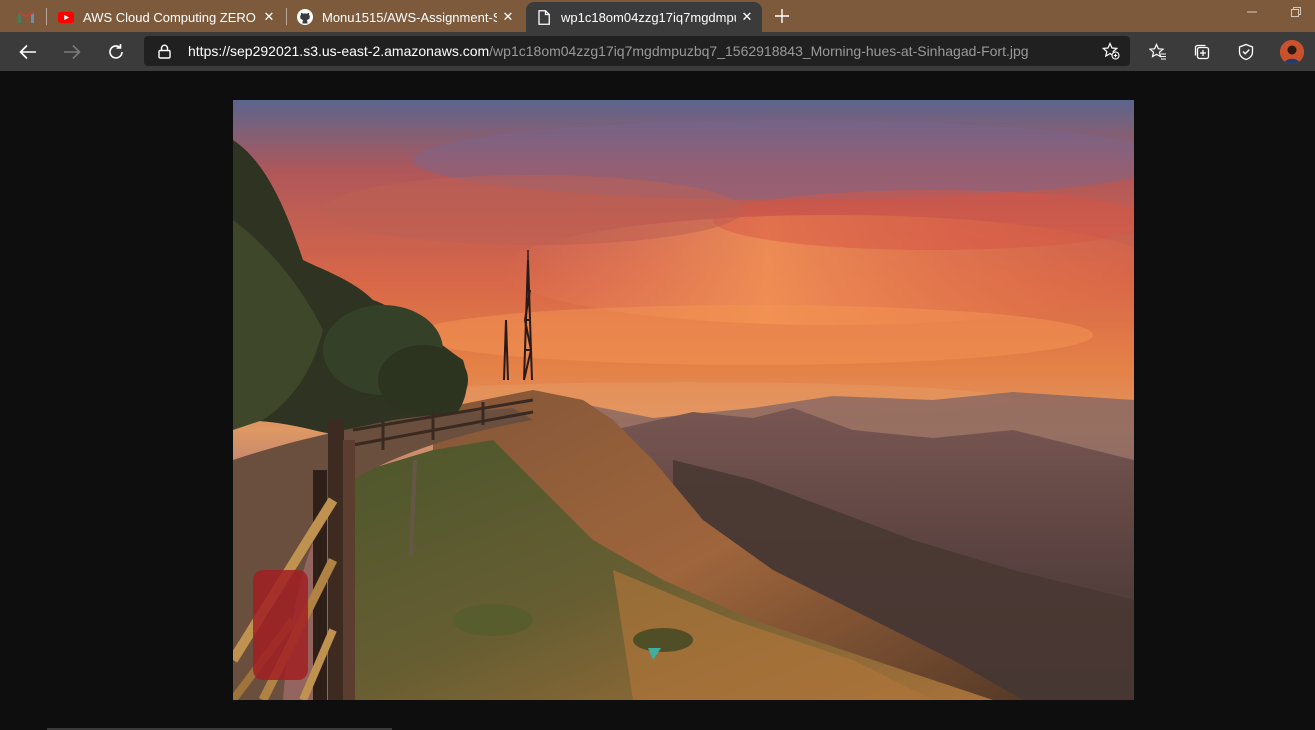 The height and width of the screenshot is (730, 1315). What do you see at coordinates (1296, 13) in the screenshot?
I see `restore-button` at bounding box center [1296, 13].